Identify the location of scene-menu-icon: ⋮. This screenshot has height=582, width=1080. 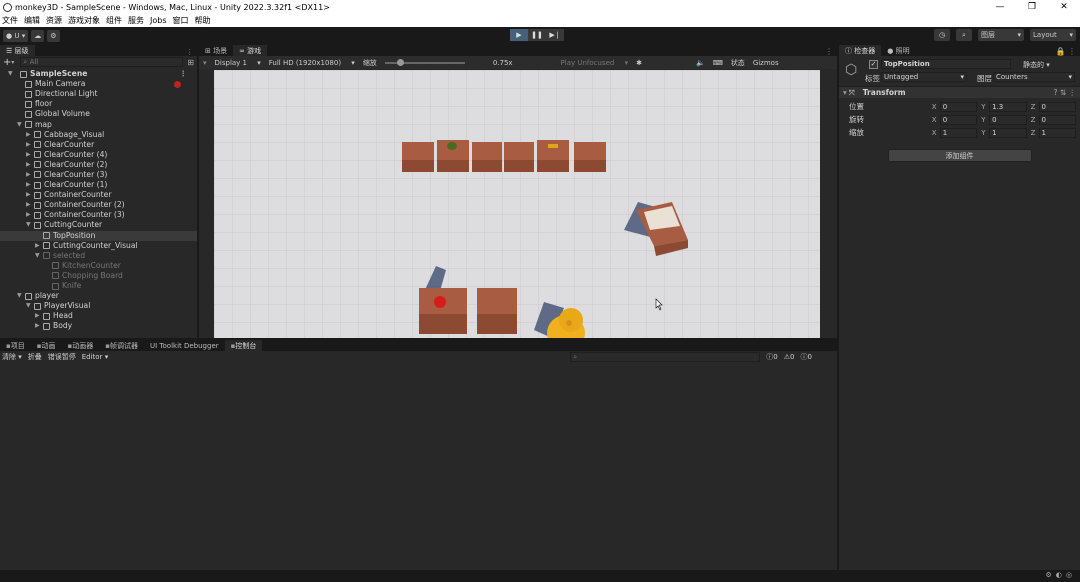
(183, 74).